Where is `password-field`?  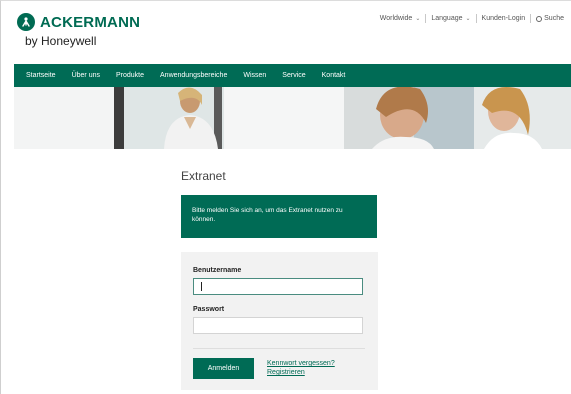 password-field is located at coordinates (278, 325).